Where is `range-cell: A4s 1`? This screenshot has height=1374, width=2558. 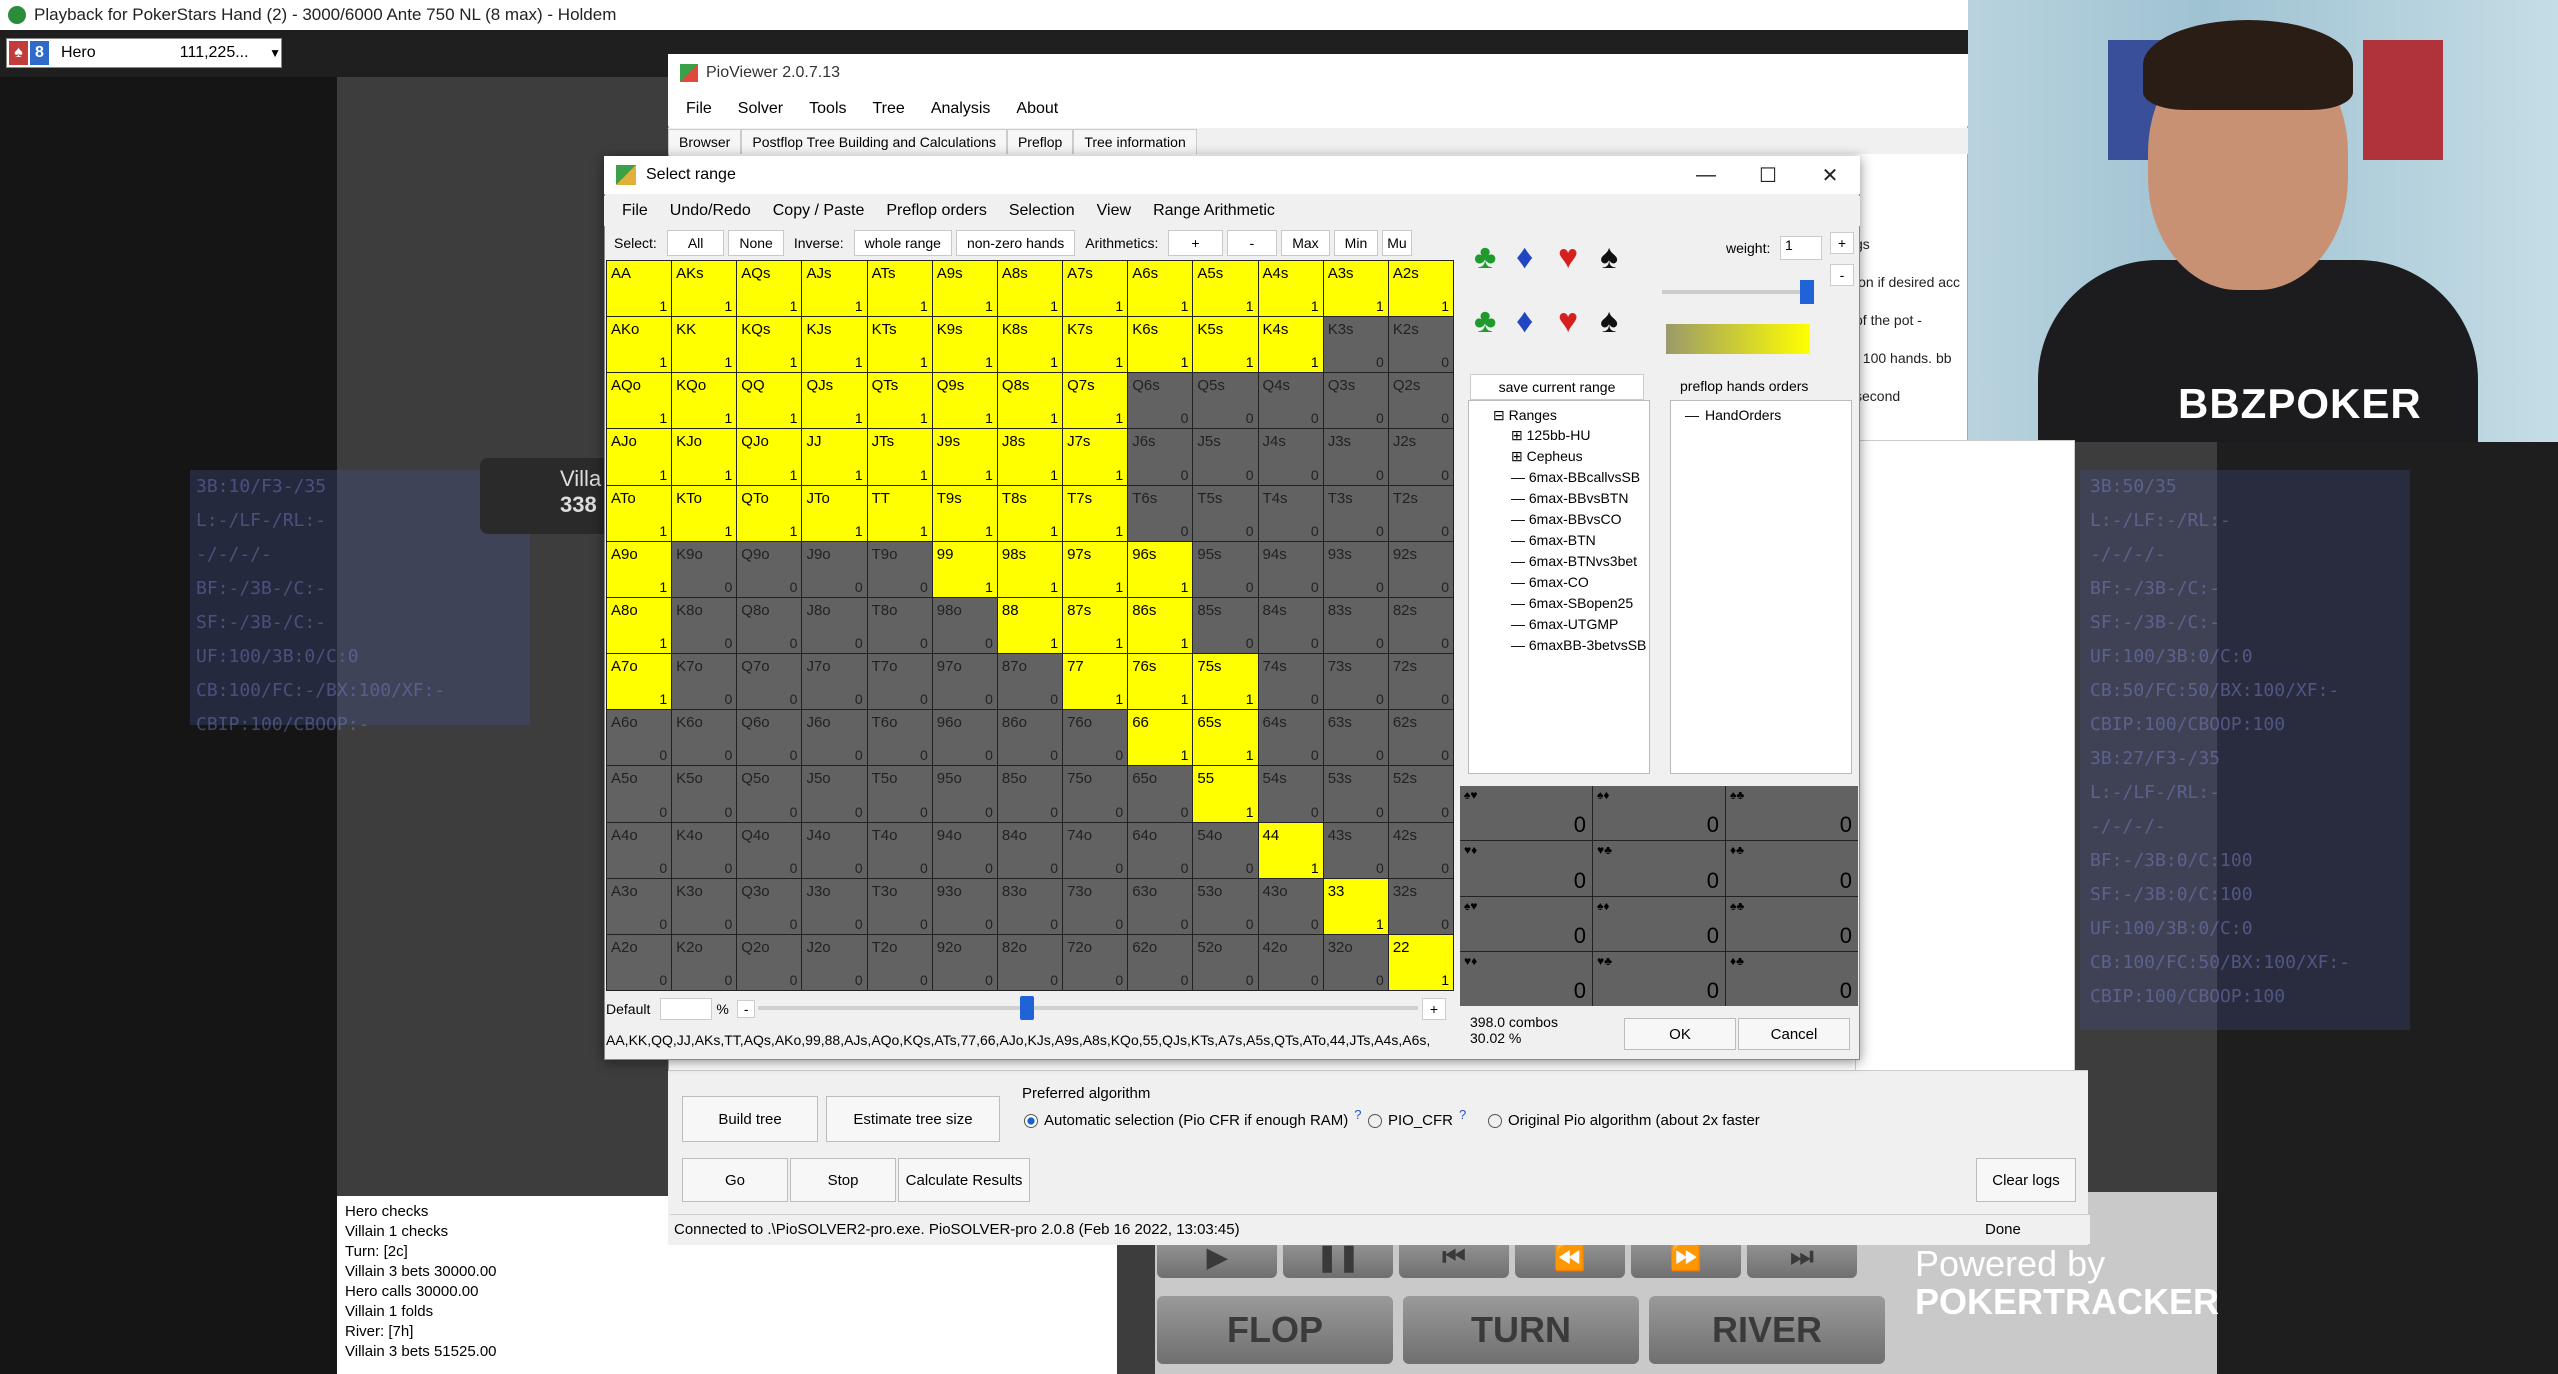 range-cell: A4s 1 is located at coordinates (1290, 289).